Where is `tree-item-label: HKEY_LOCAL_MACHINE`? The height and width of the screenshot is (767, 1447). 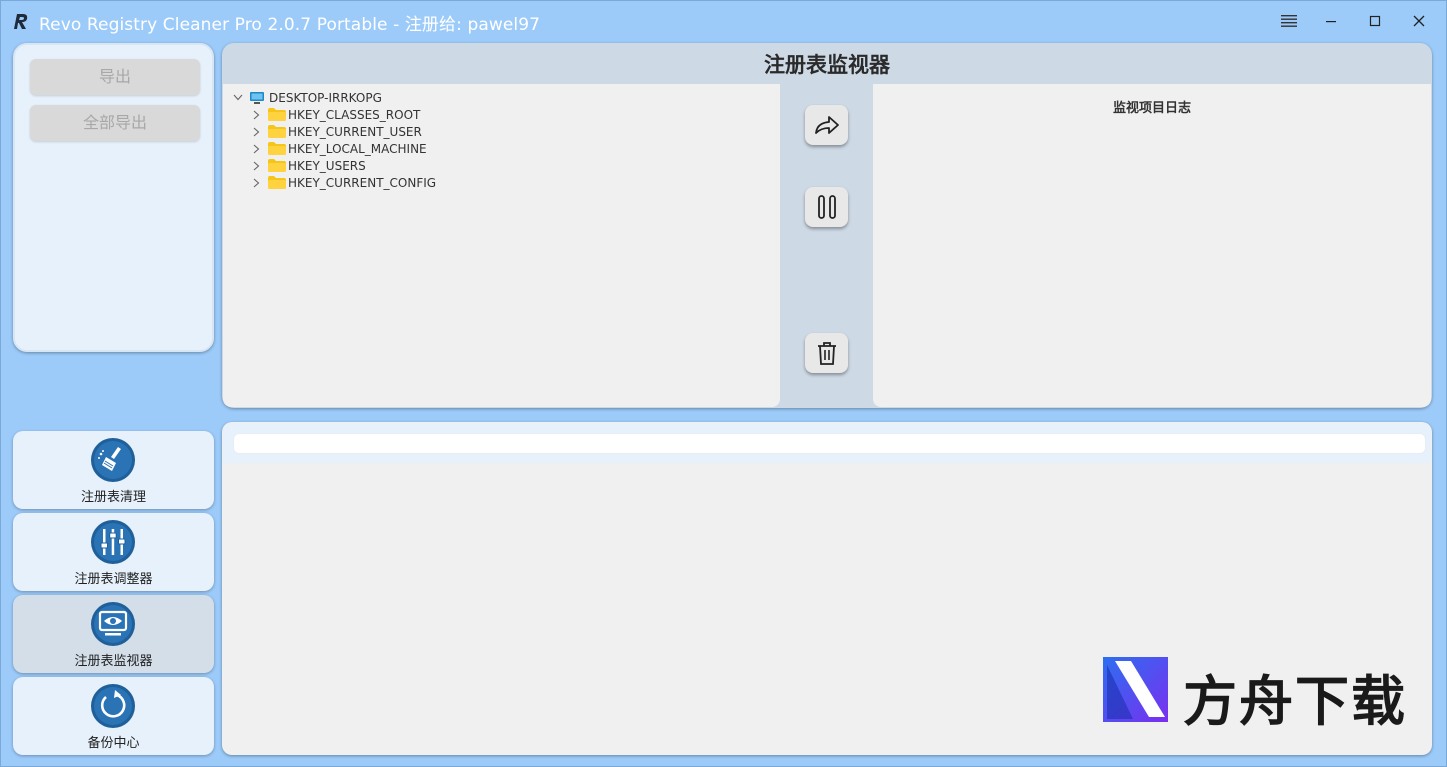
tree-item-label: HKEY_LOCAL_MACHINE is located at coordinates (357, 148).